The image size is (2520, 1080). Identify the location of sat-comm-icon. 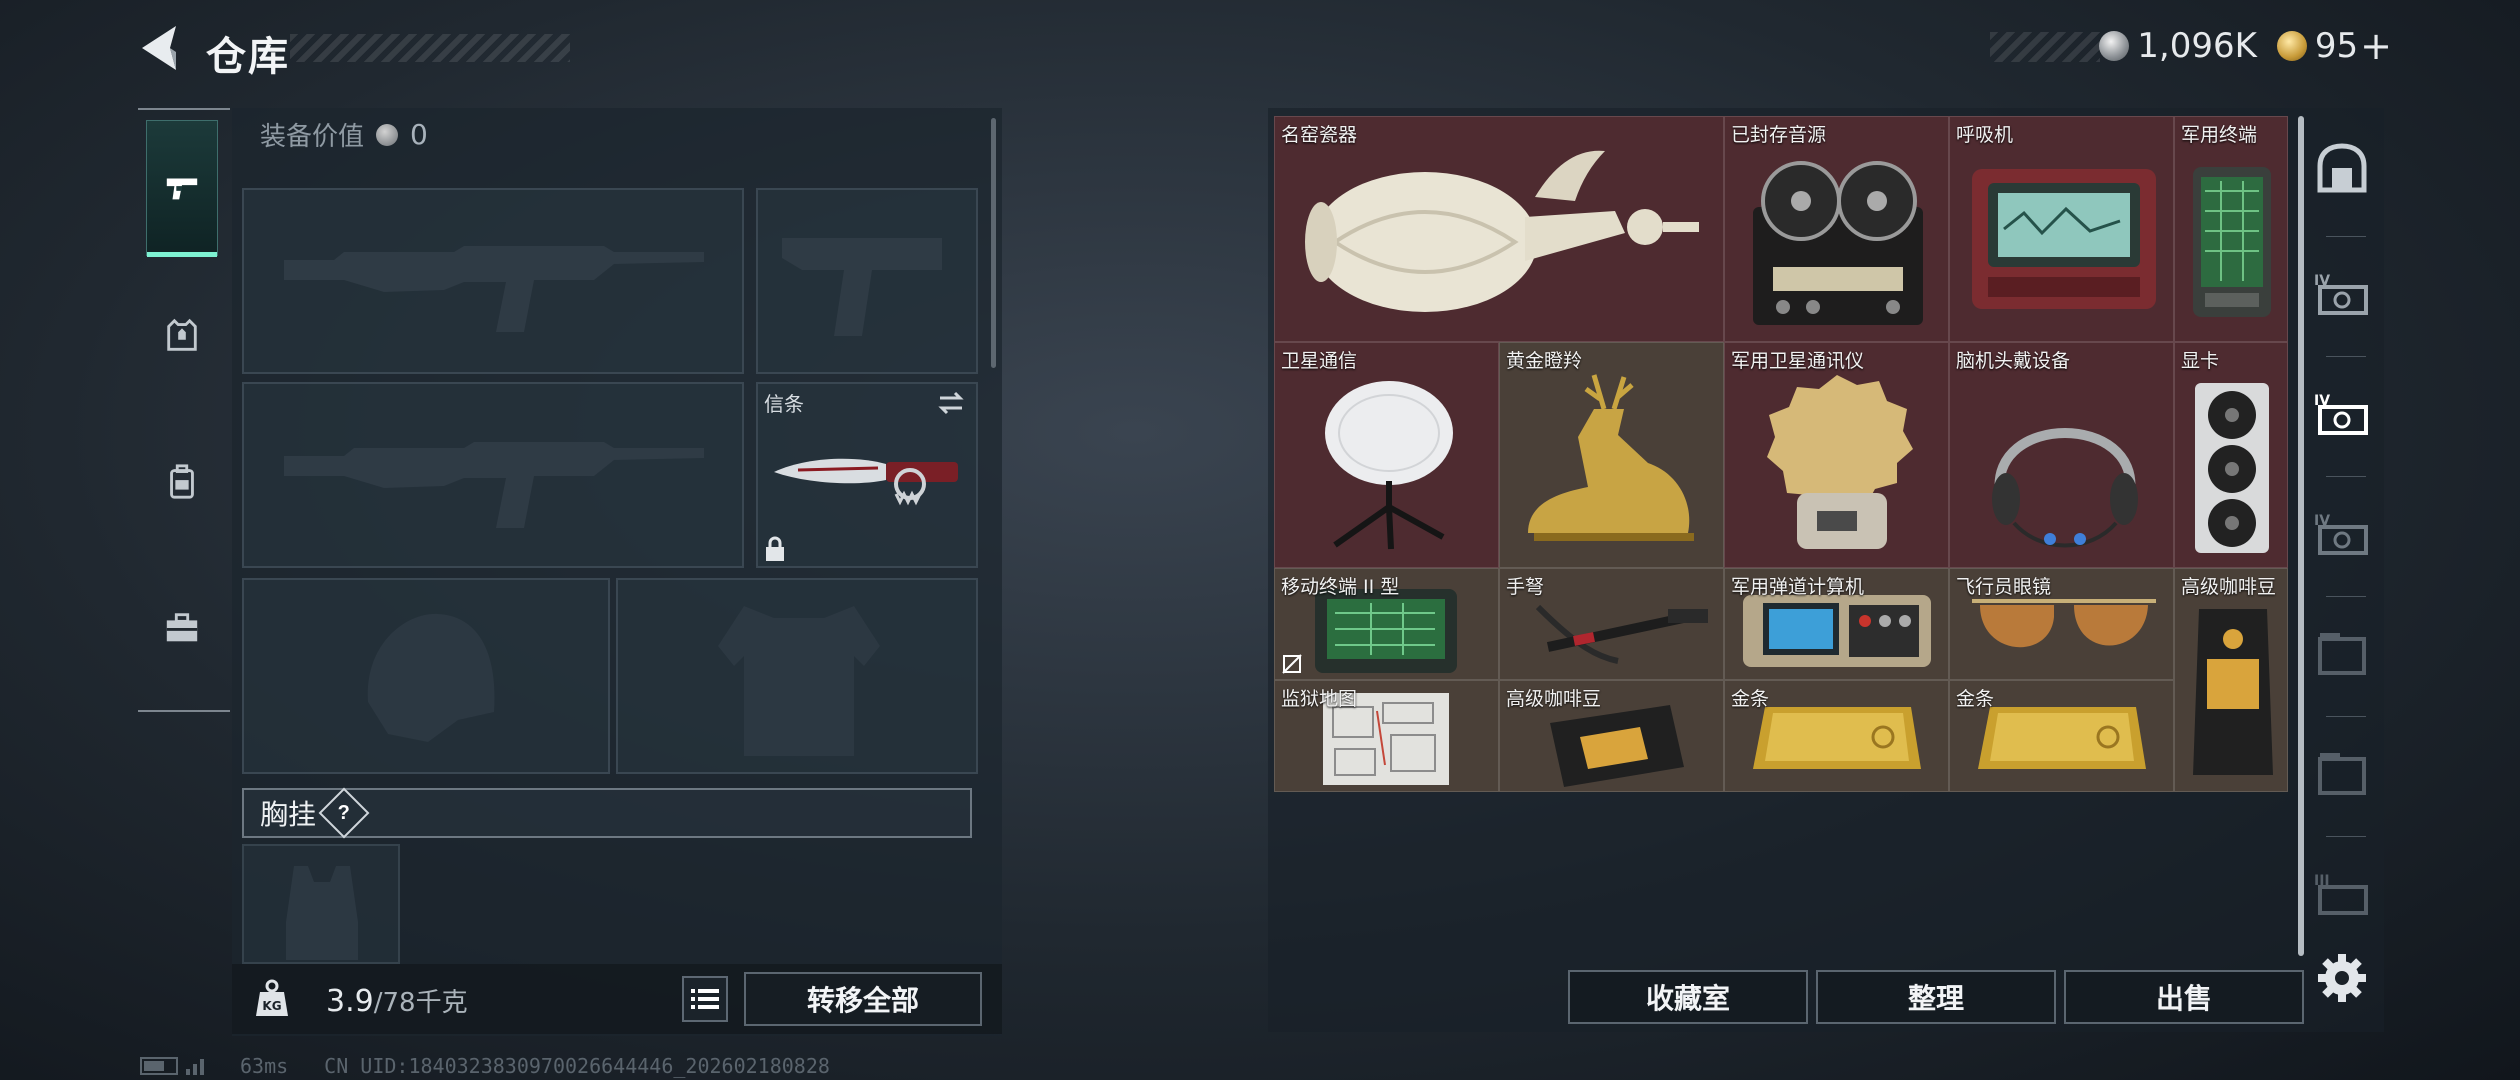
(1840, 462).